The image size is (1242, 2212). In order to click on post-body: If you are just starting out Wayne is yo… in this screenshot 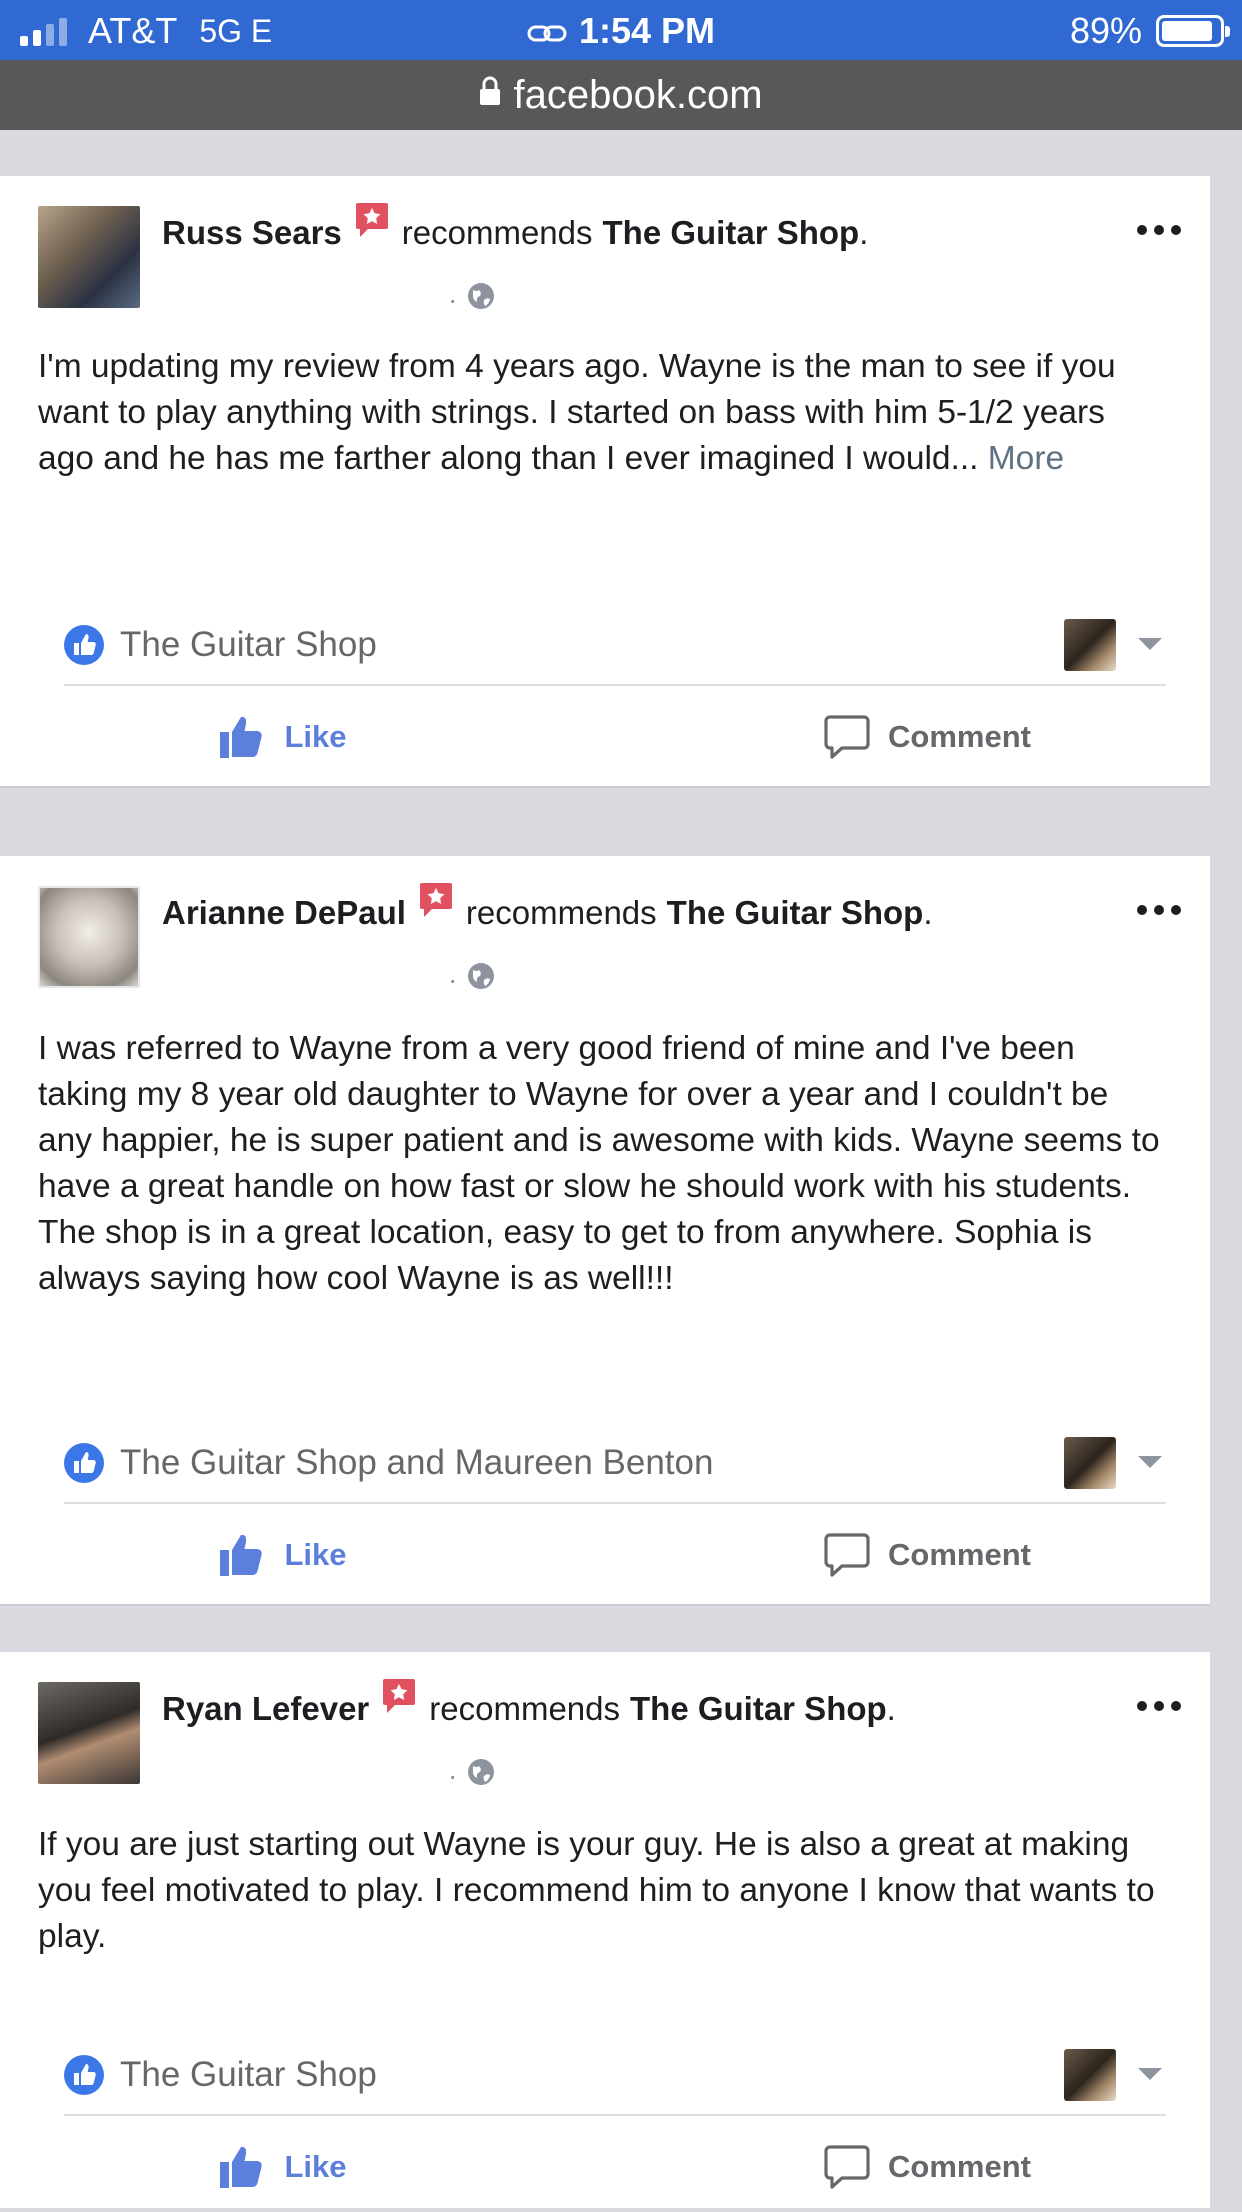, I will do `click(601, 1891)`.